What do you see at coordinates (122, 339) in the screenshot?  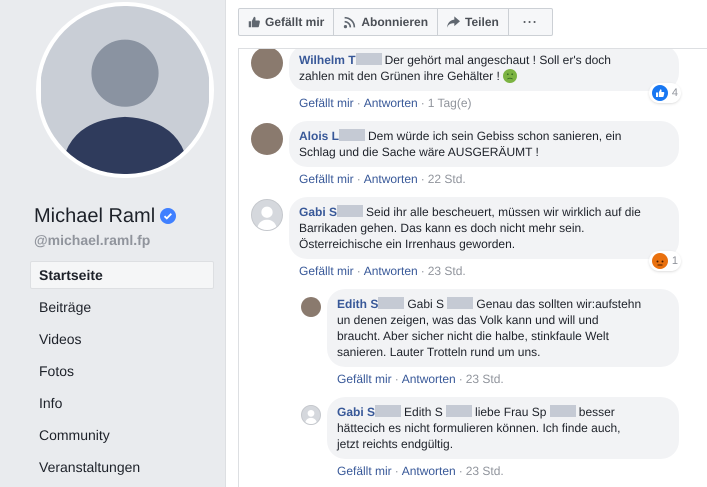 I see `nav-item: Videos` at bounding box center [122, 339].